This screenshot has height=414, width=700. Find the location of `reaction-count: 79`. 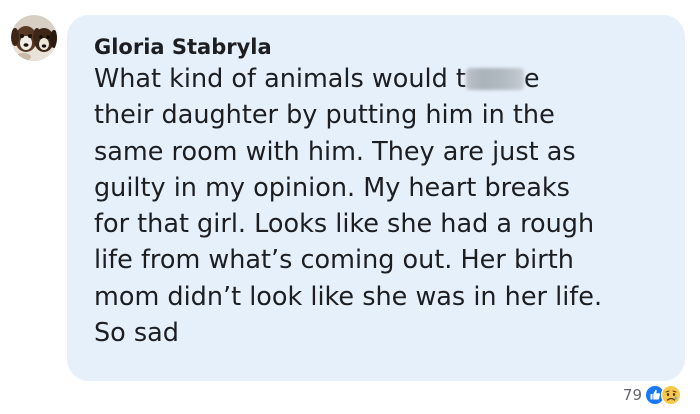

reaction-count: 79 is located at coordinates (632, 395).